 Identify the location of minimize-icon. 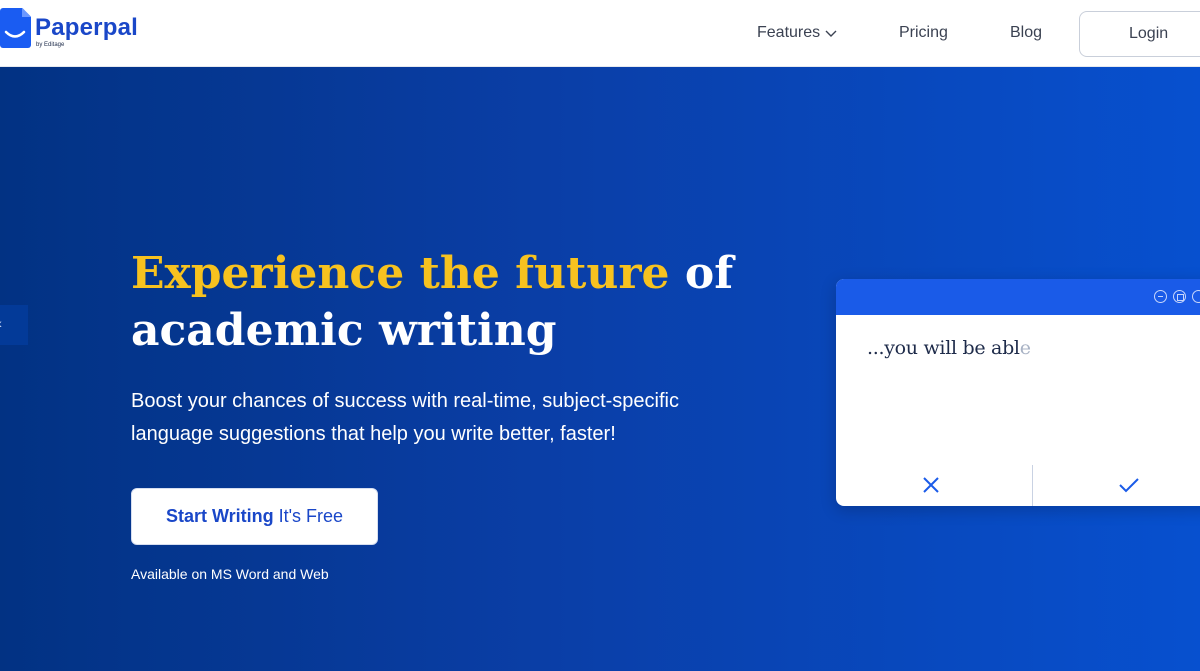
(1160, 296).